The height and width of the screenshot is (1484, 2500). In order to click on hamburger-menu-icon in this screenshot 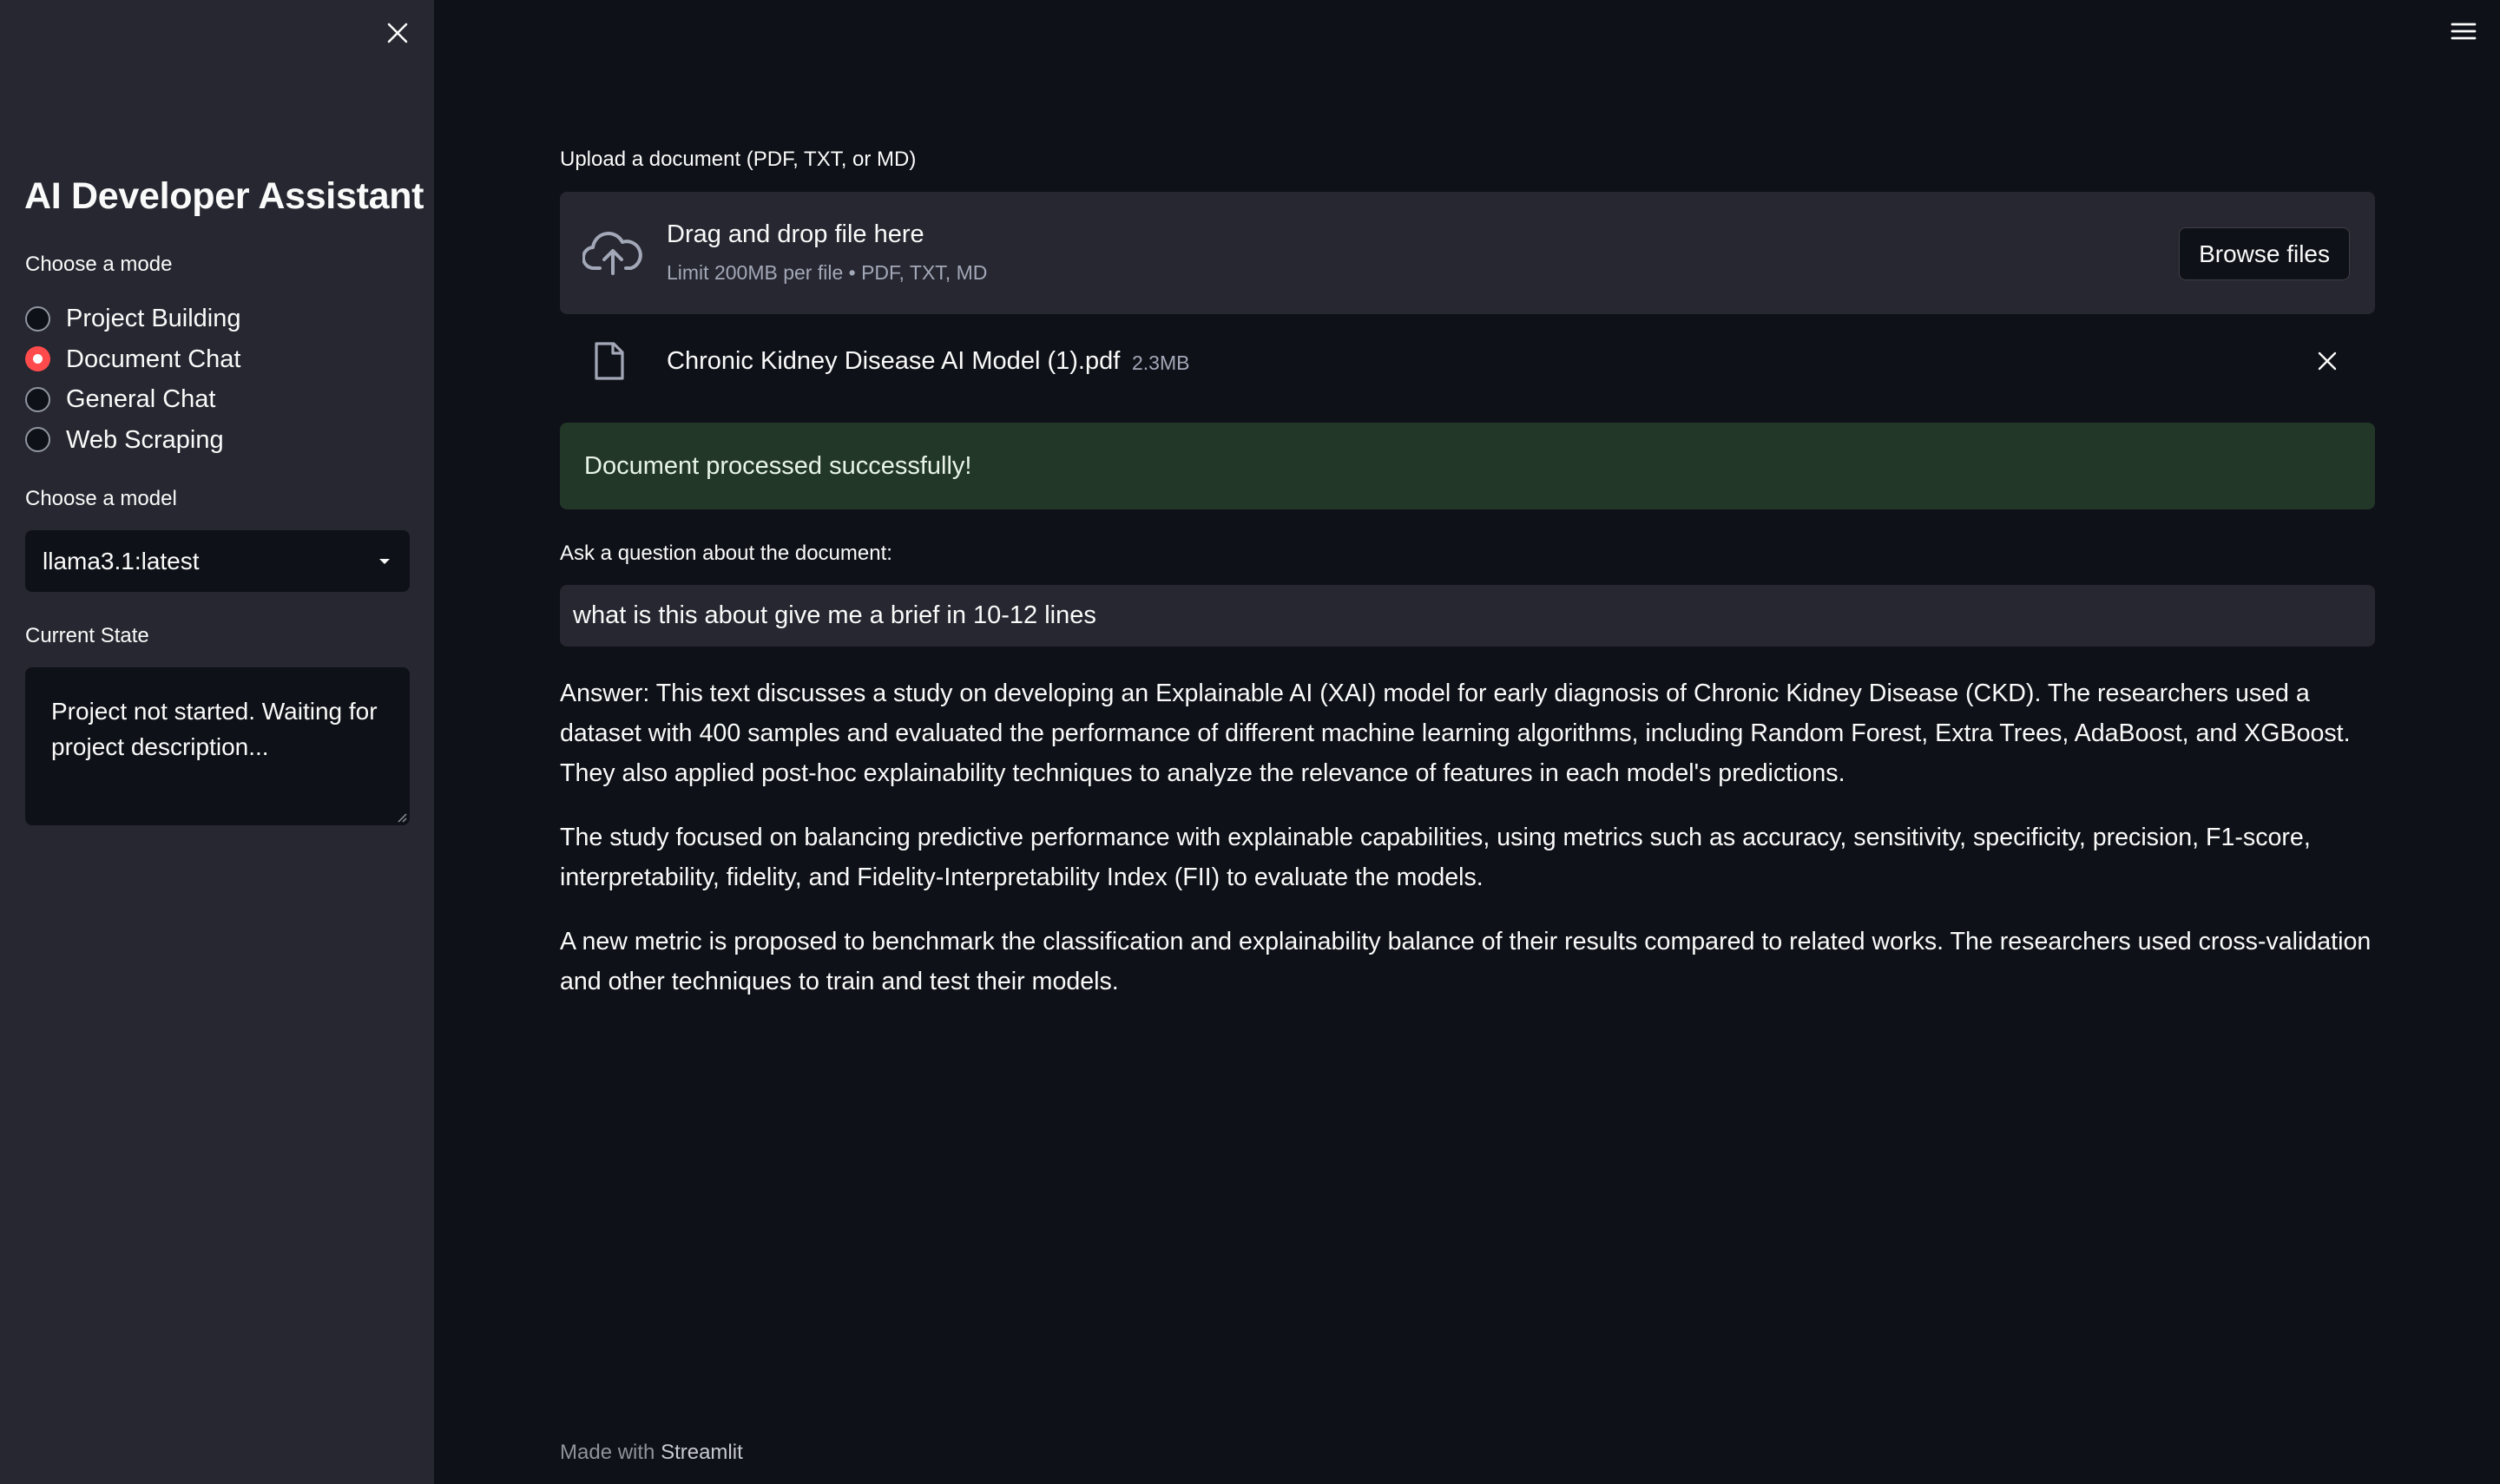, I will do `click(2464, 31)`.